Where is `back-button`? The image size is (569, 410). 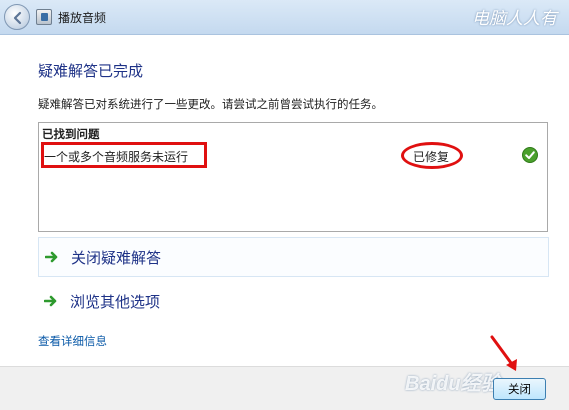 back-button is located at coordinates (17, 17).